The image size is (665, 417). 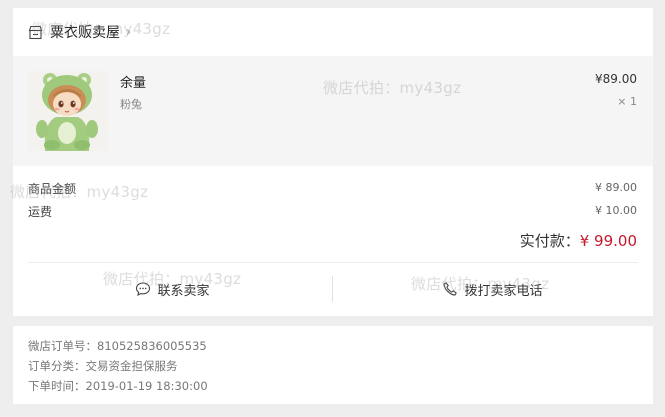 What do you see at coordinates (616, 79) in the screenshot?
I see `product-price: ¥89.00` at bounding box center [616, 79].